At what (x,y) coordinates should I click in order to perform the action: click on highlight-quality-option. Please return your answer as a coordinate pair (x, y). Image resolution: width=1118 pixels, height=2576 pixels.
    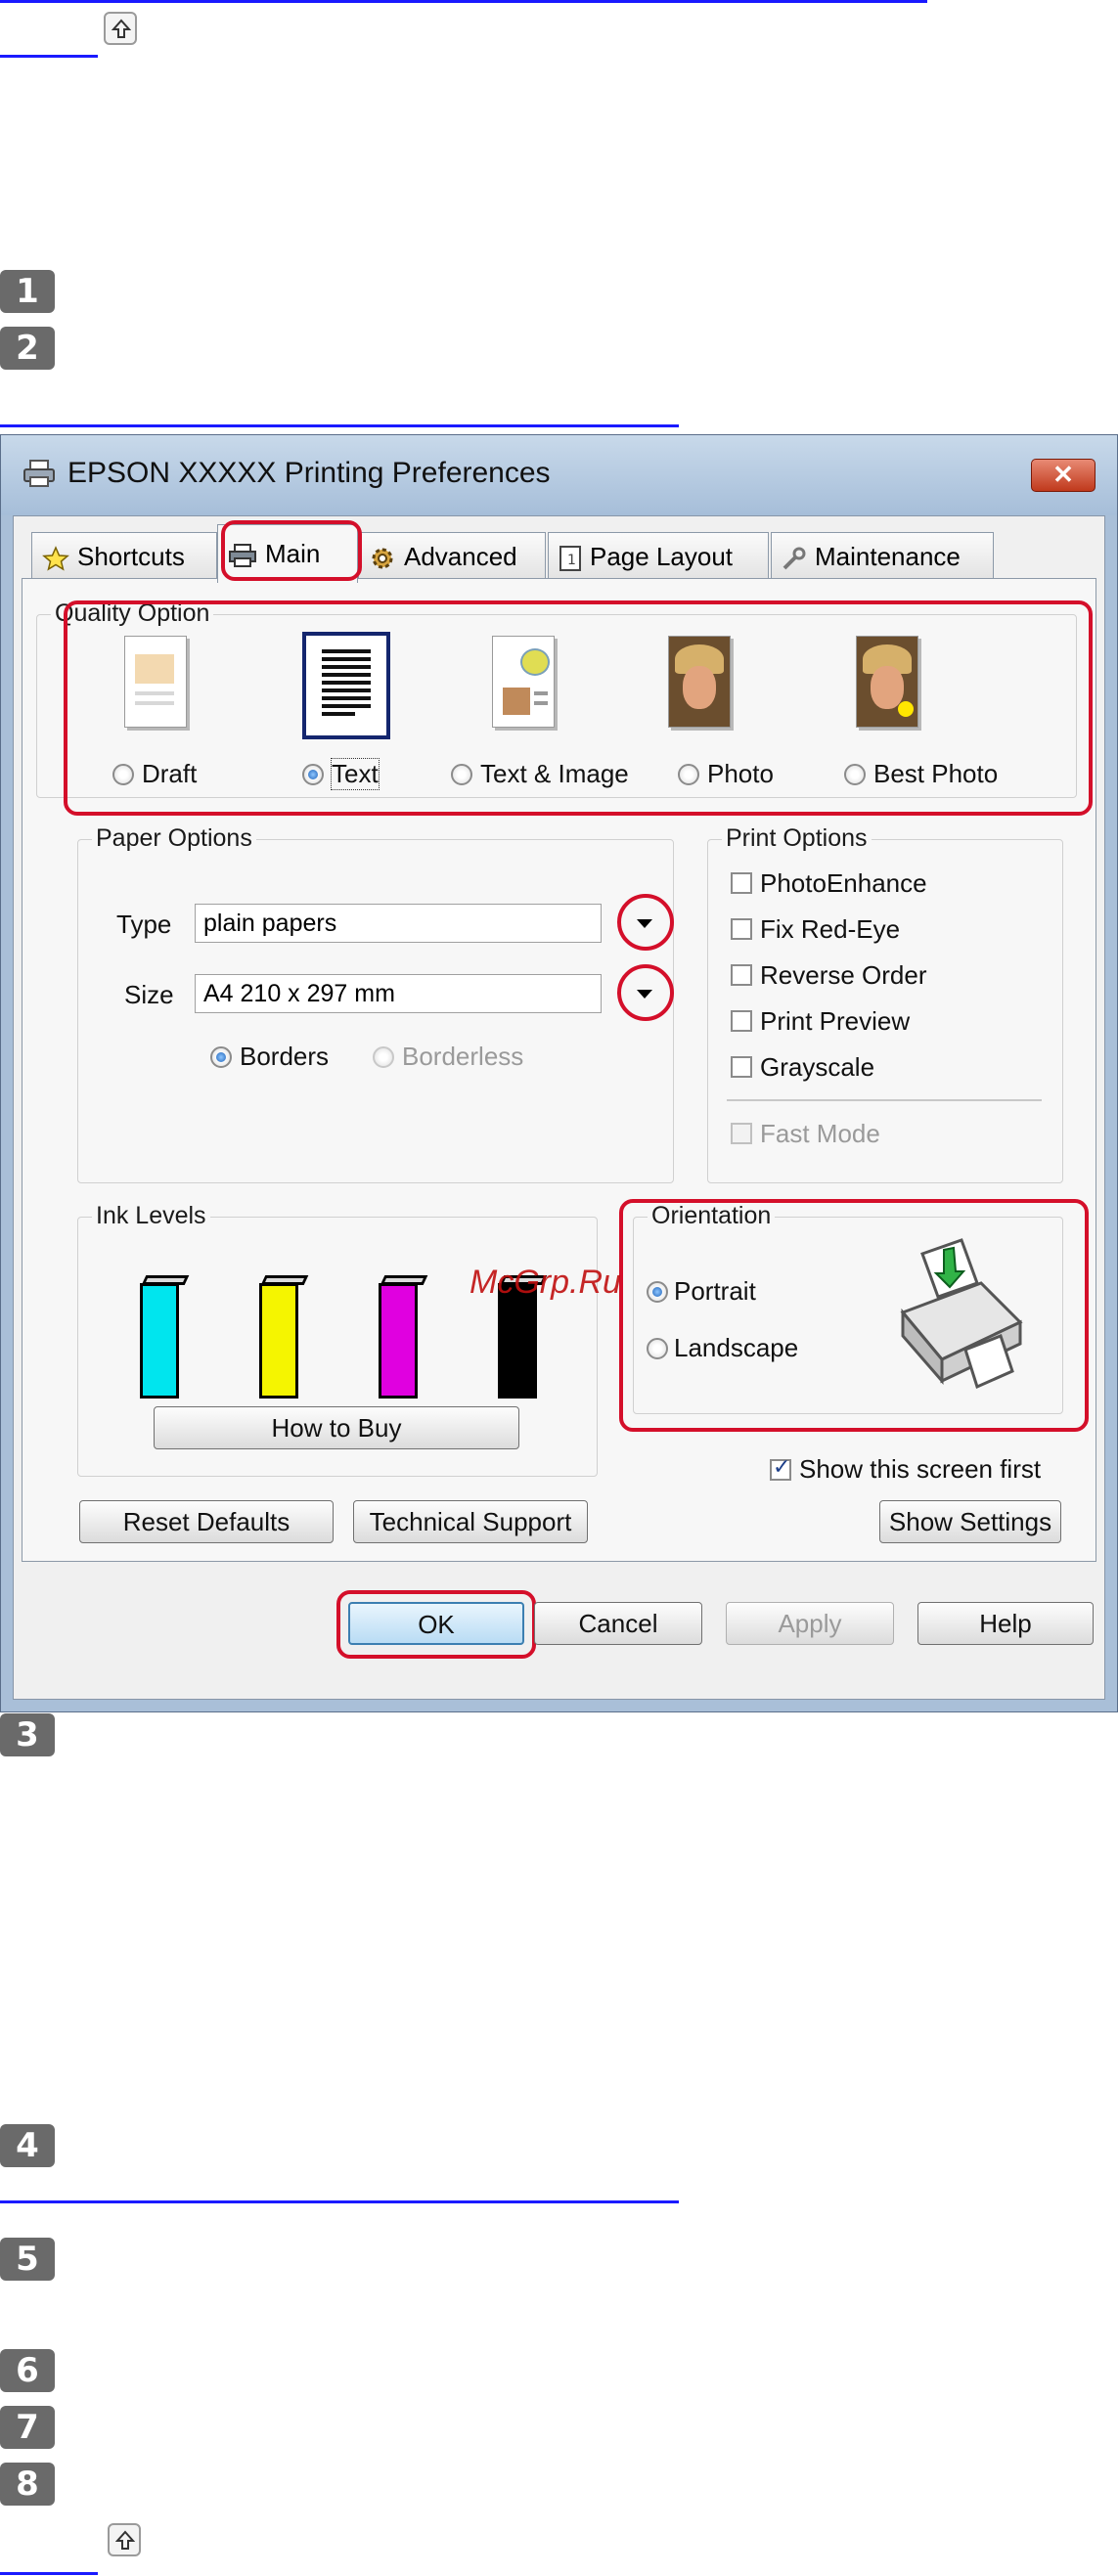
    Looking at the image, I should click on (578, 708).